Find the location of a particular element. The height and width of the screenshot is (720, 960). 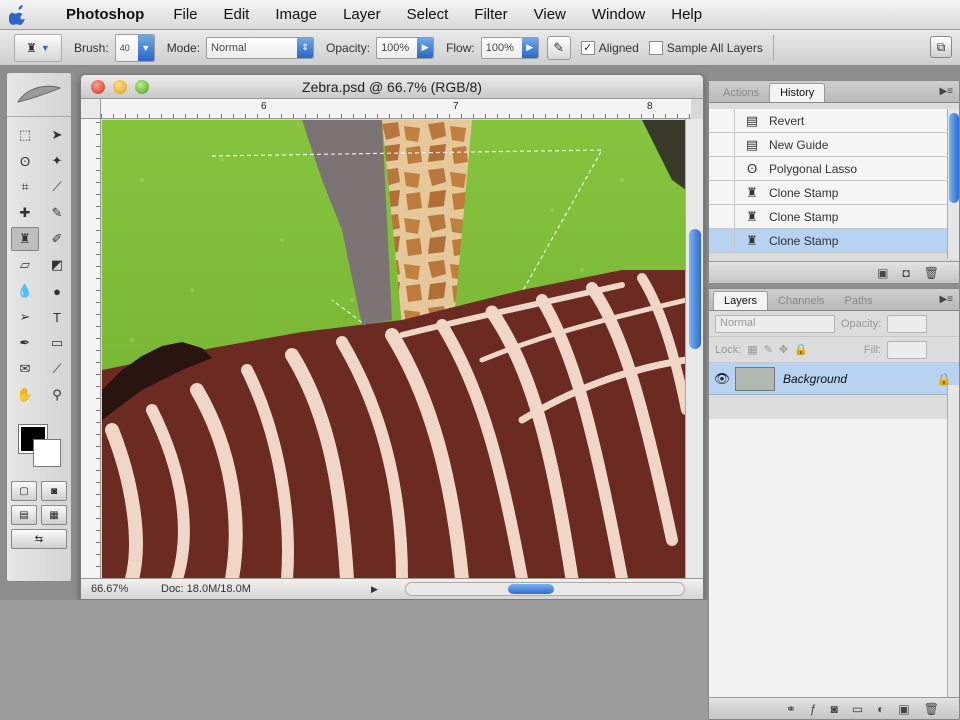

crop-tool-icon: ⌗ is located at coordinates (25, 187).